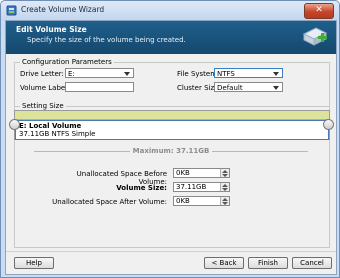  Describe the element at coordinates (226, 74) in the screenshot. I see `file-system-value: NTFS` at that location.